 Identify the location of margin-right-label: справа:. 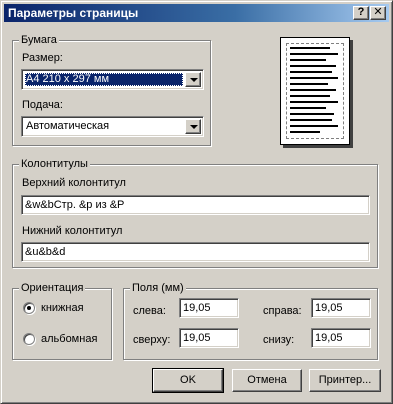
(282, 311).